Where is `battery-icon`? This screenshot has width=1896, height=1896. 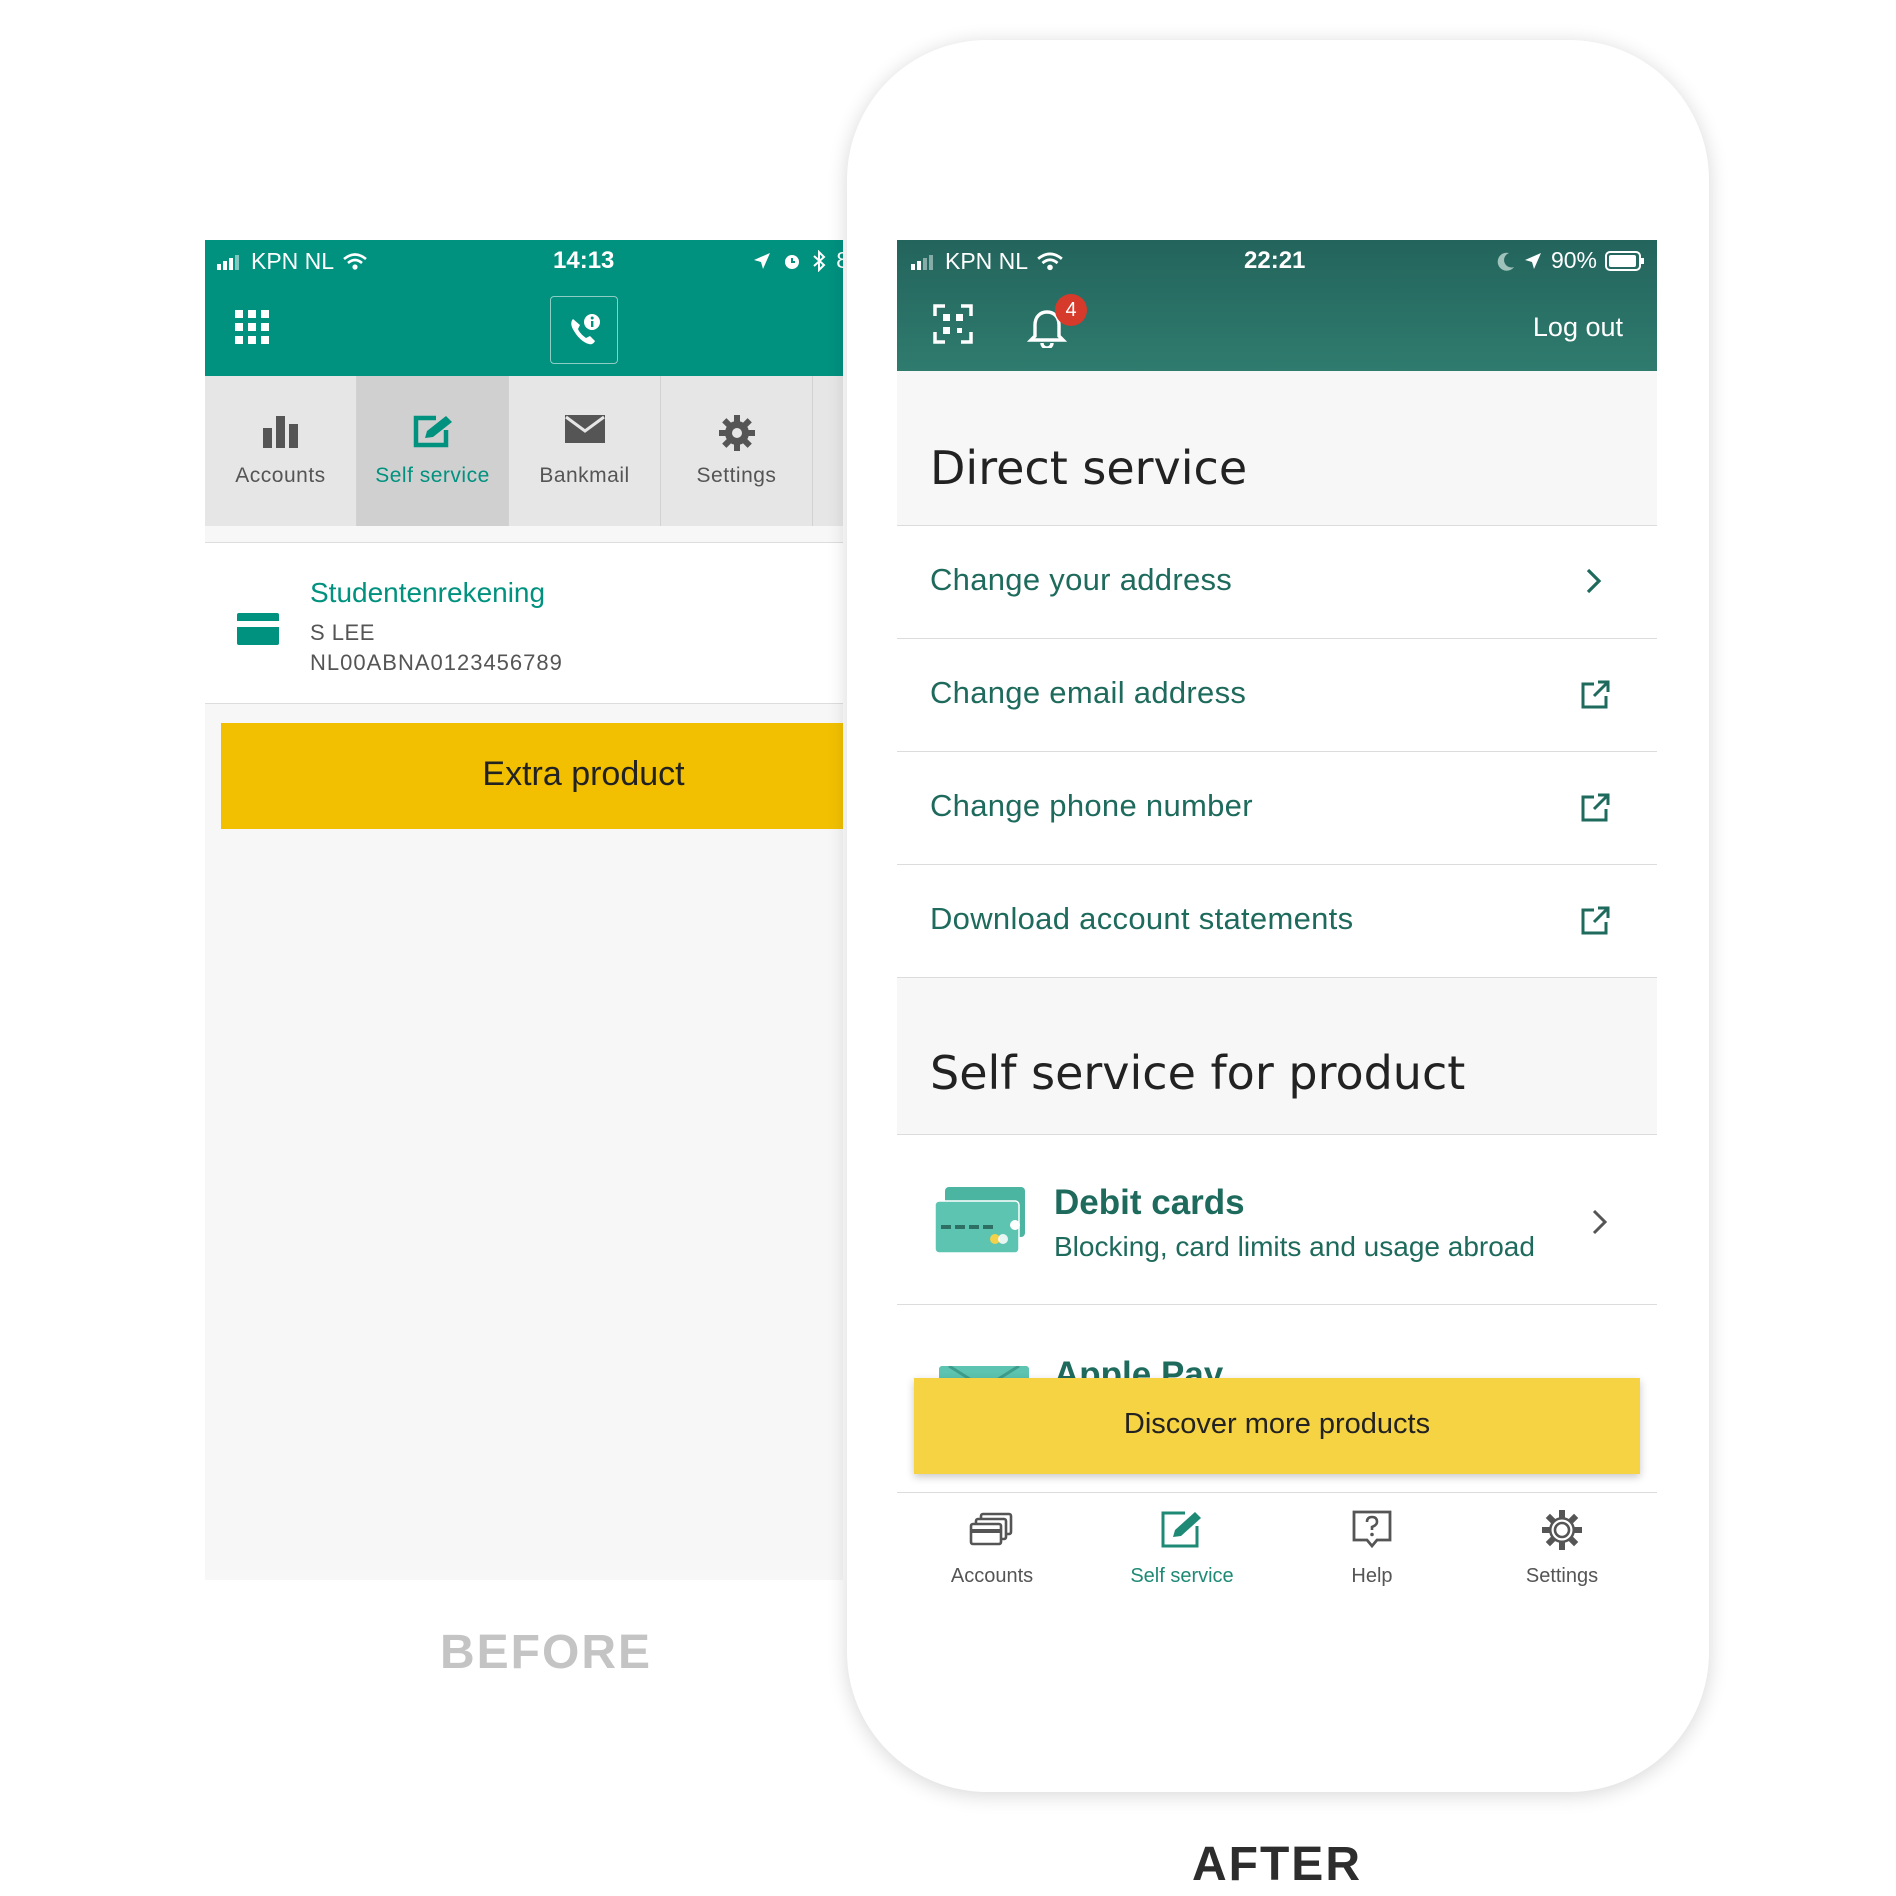 battery-icon is located at coordinates (1624, 260).